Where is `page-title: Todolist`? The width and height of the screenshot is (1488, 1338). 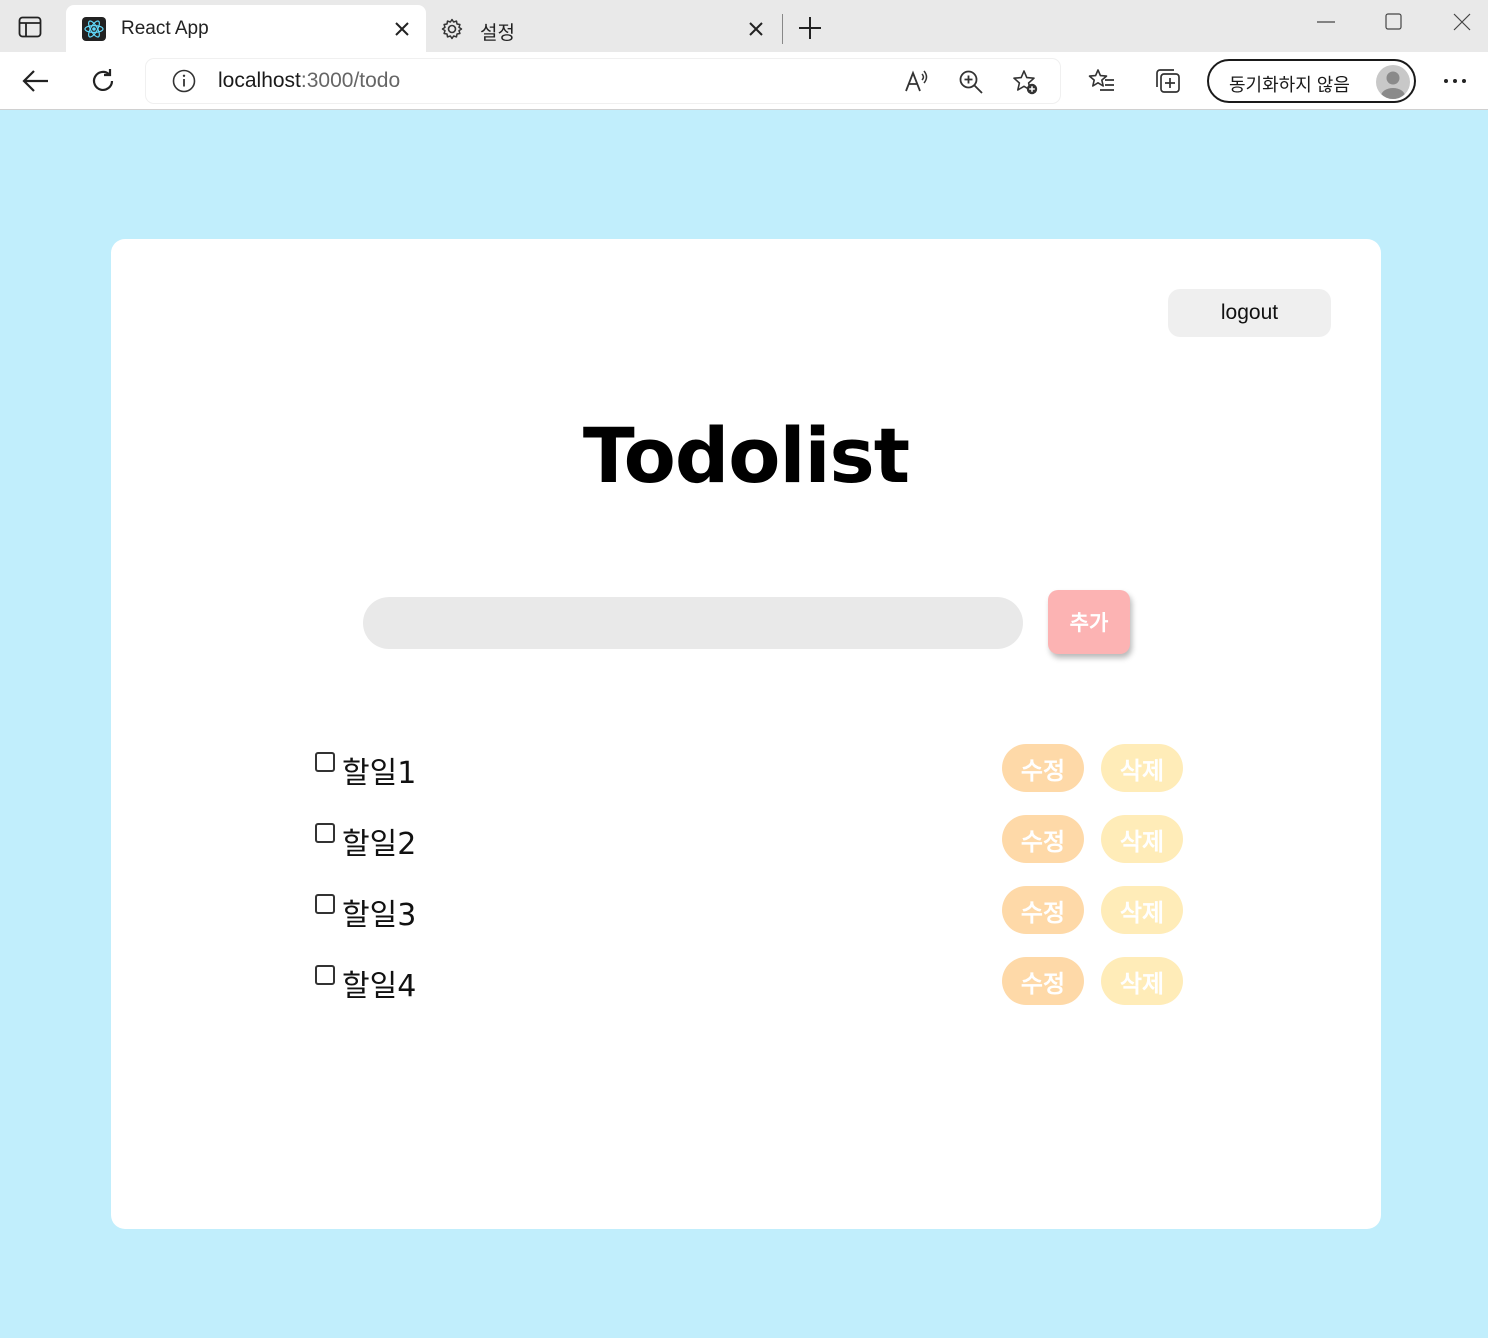
page-title: Todolist is located at coordinates (746, 455).